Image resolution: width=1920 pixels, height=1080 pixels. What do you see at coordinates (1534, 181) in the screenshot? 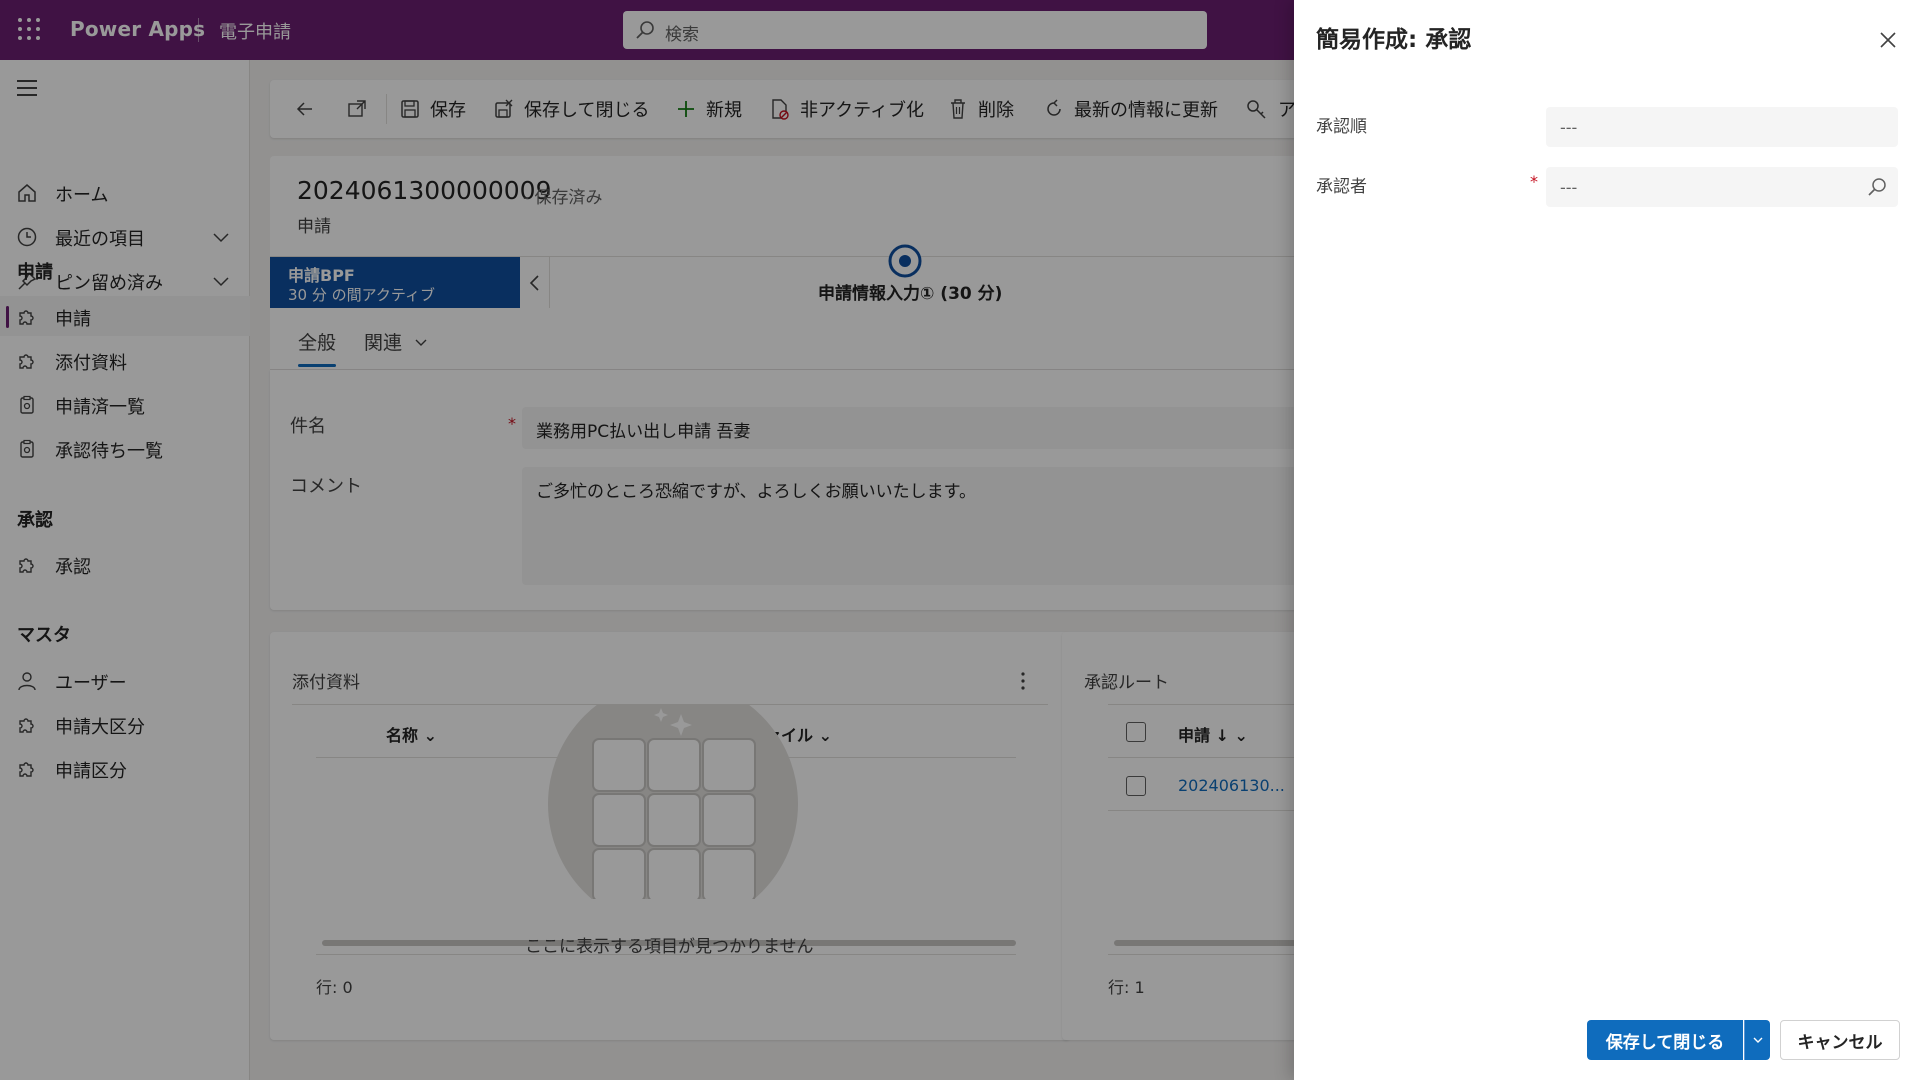
I see `required-marker: *` at bounding box center [1534, 181].